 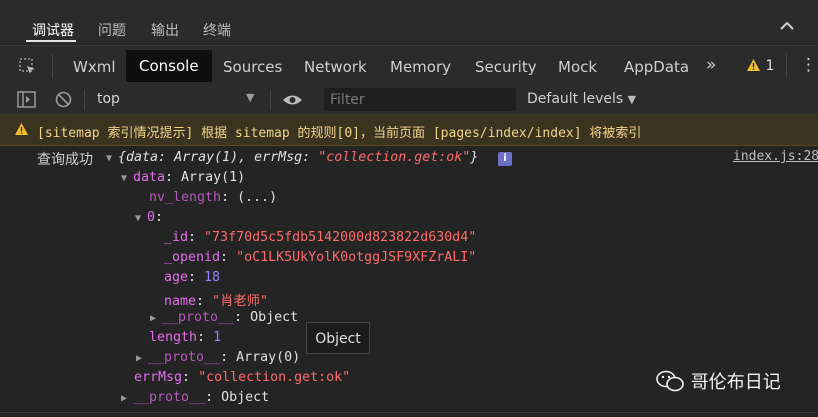 What do you see at coordinates (216, 301) in the screenshot?
I see `tree-row-name: name: "肖老师"` at bounding box center [216, 301].